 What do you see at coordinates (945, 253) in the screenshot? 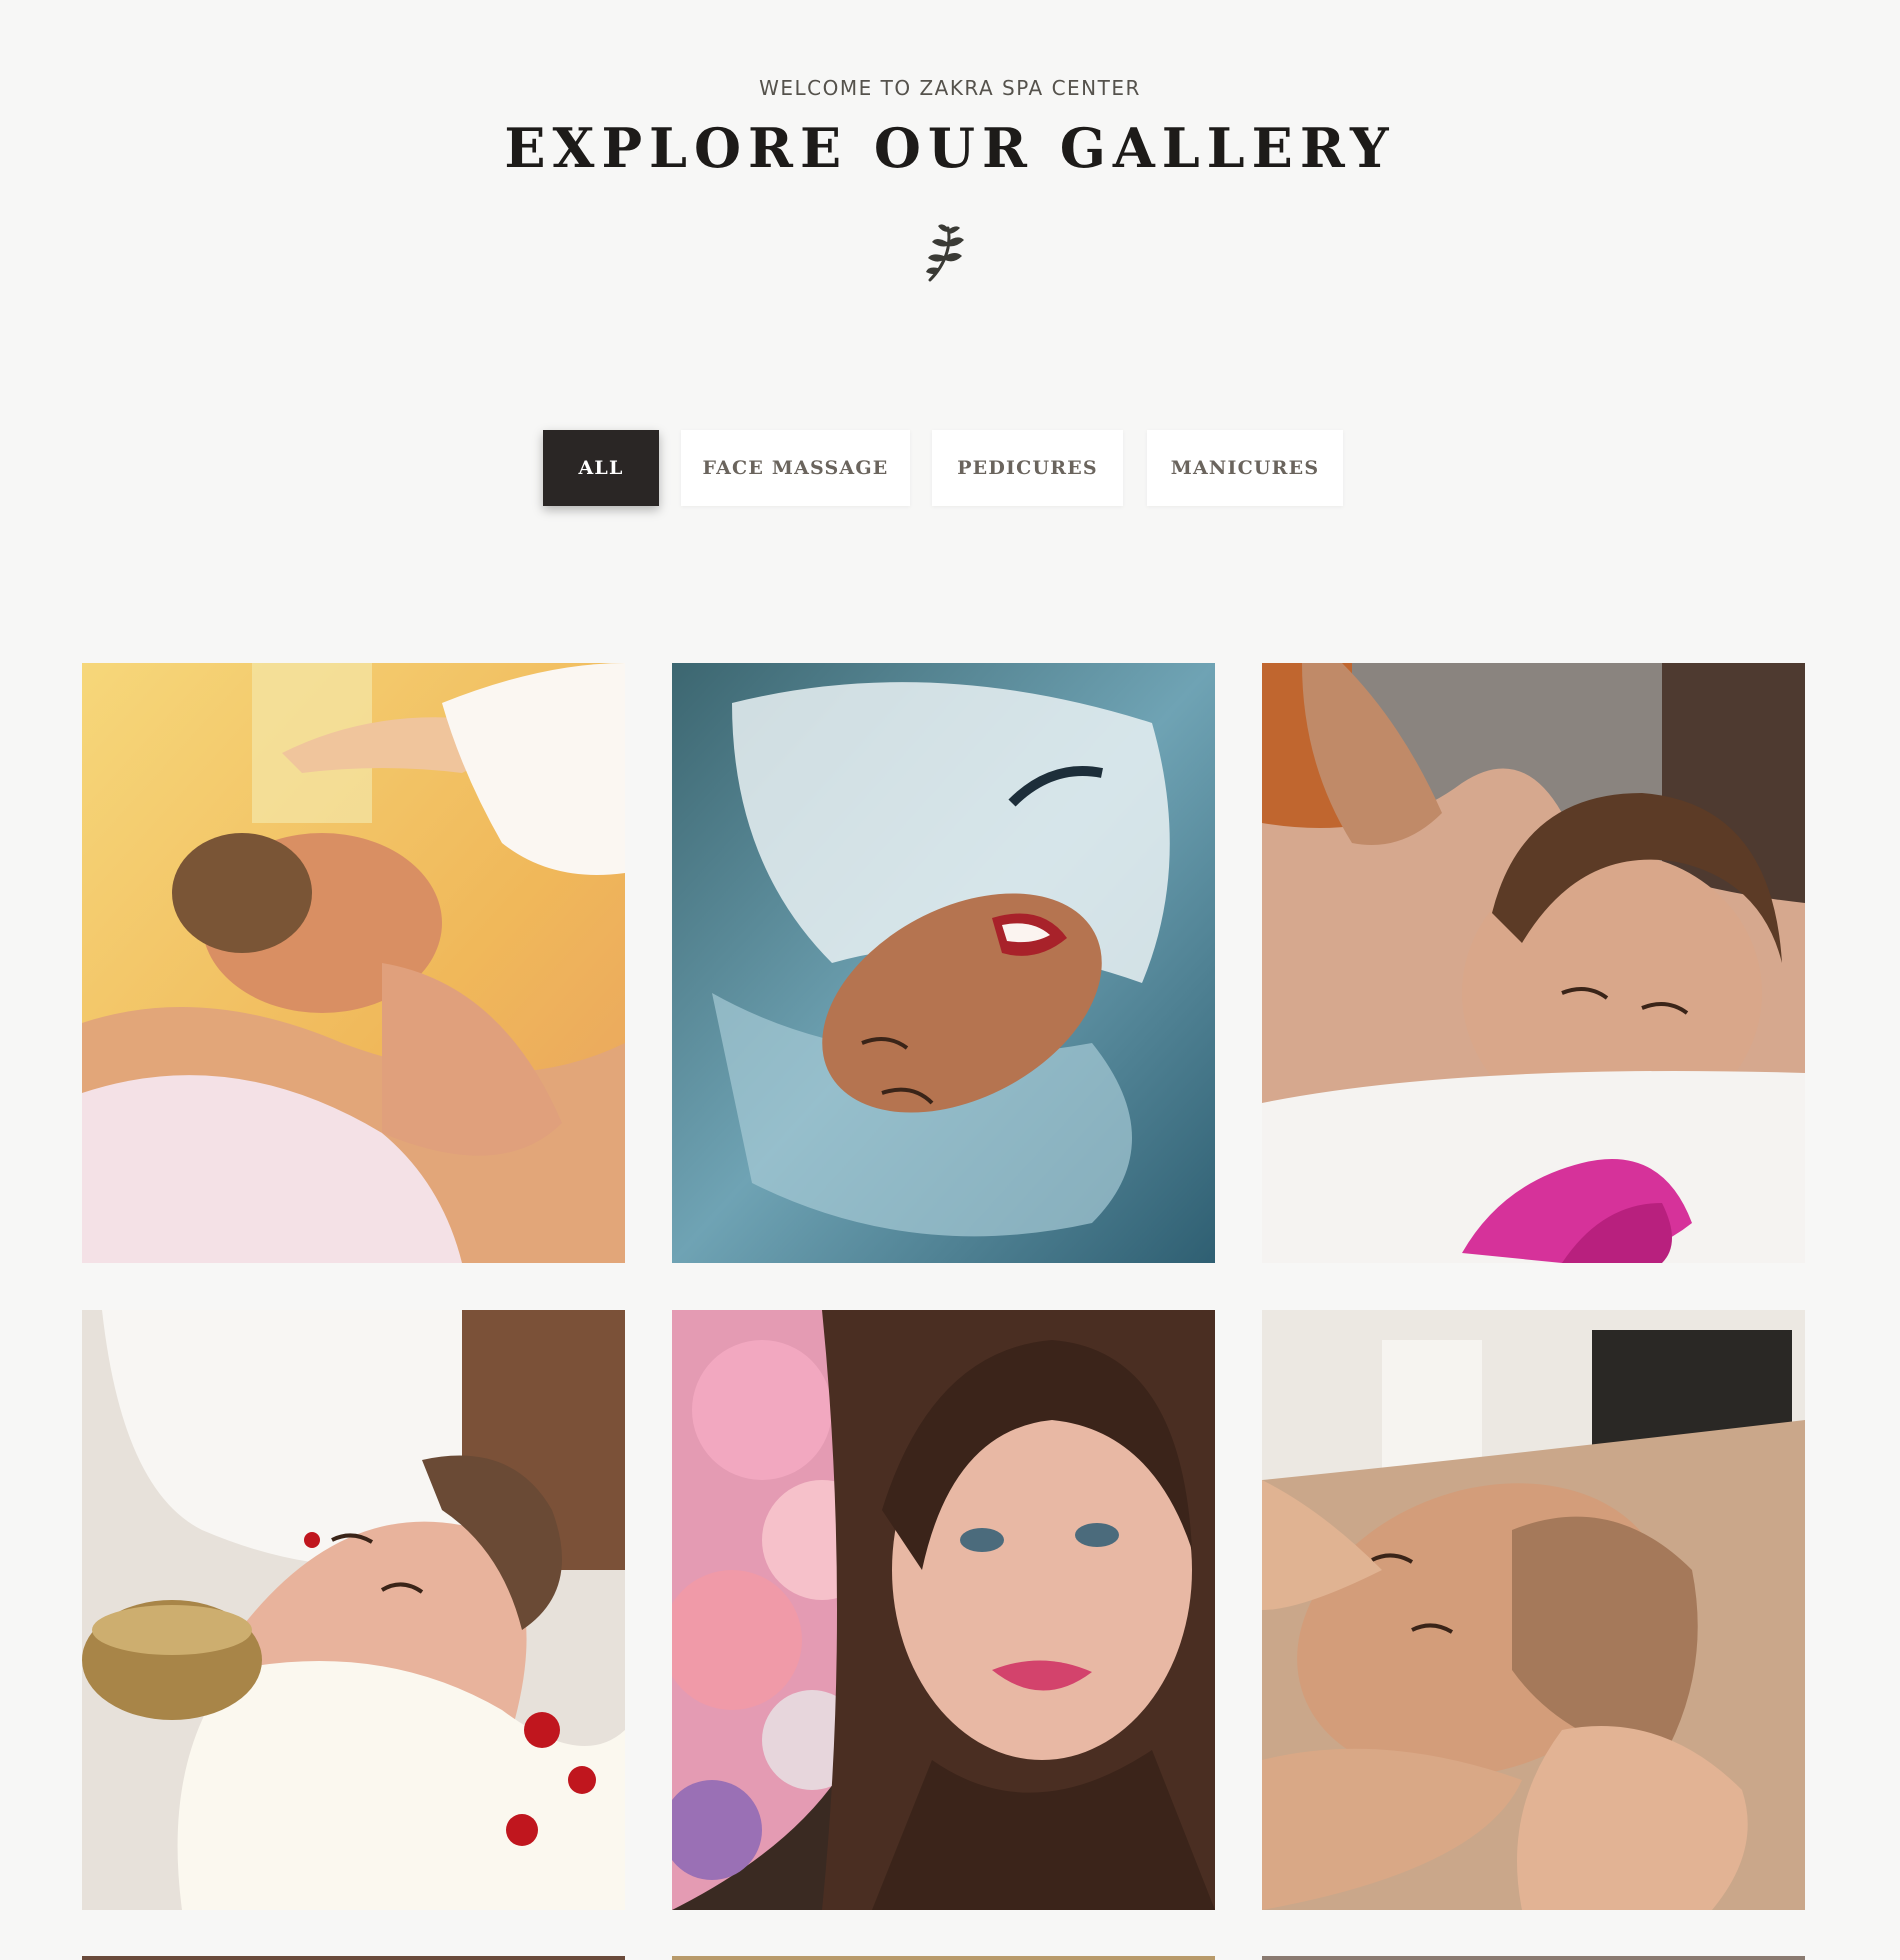
I see `leaf-icon` at bounding box center [945, 253].